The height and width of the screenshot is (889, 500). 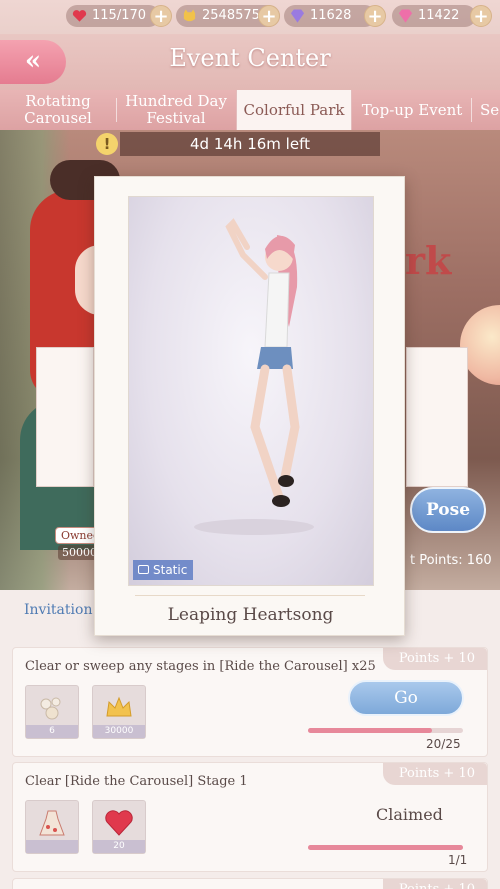 I want to click on static-view-toggle: Static, so click(x=163, y=570).